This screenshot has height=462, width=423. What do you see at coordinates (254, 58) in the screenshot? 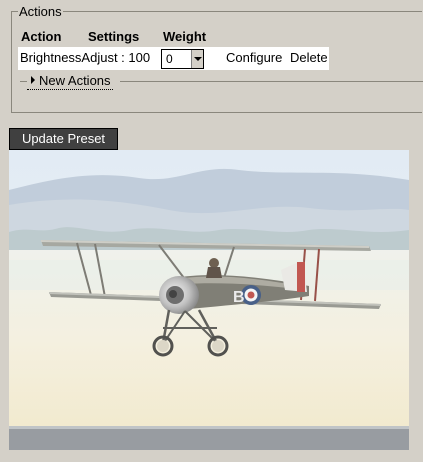
I see `configure-link: Configure` at bounding box center [254, 58].